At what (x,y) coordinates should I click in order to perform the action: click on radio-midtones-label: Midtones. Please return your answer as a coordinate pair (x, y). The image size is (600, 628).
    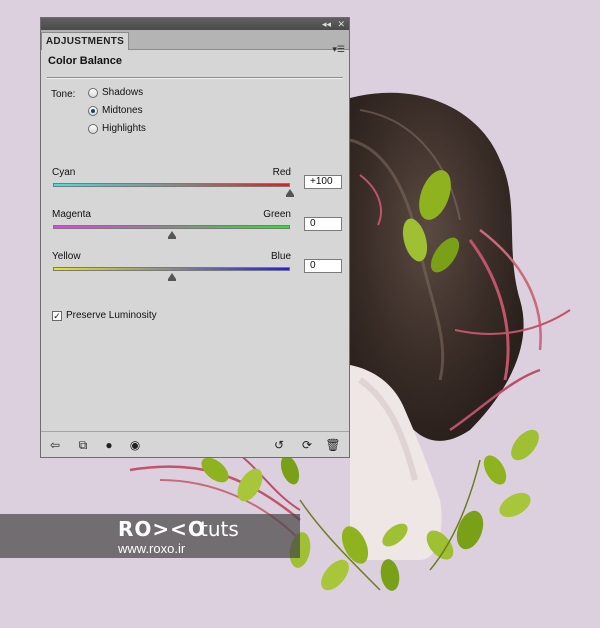
    Looking at the image, I should click on (122, 110).